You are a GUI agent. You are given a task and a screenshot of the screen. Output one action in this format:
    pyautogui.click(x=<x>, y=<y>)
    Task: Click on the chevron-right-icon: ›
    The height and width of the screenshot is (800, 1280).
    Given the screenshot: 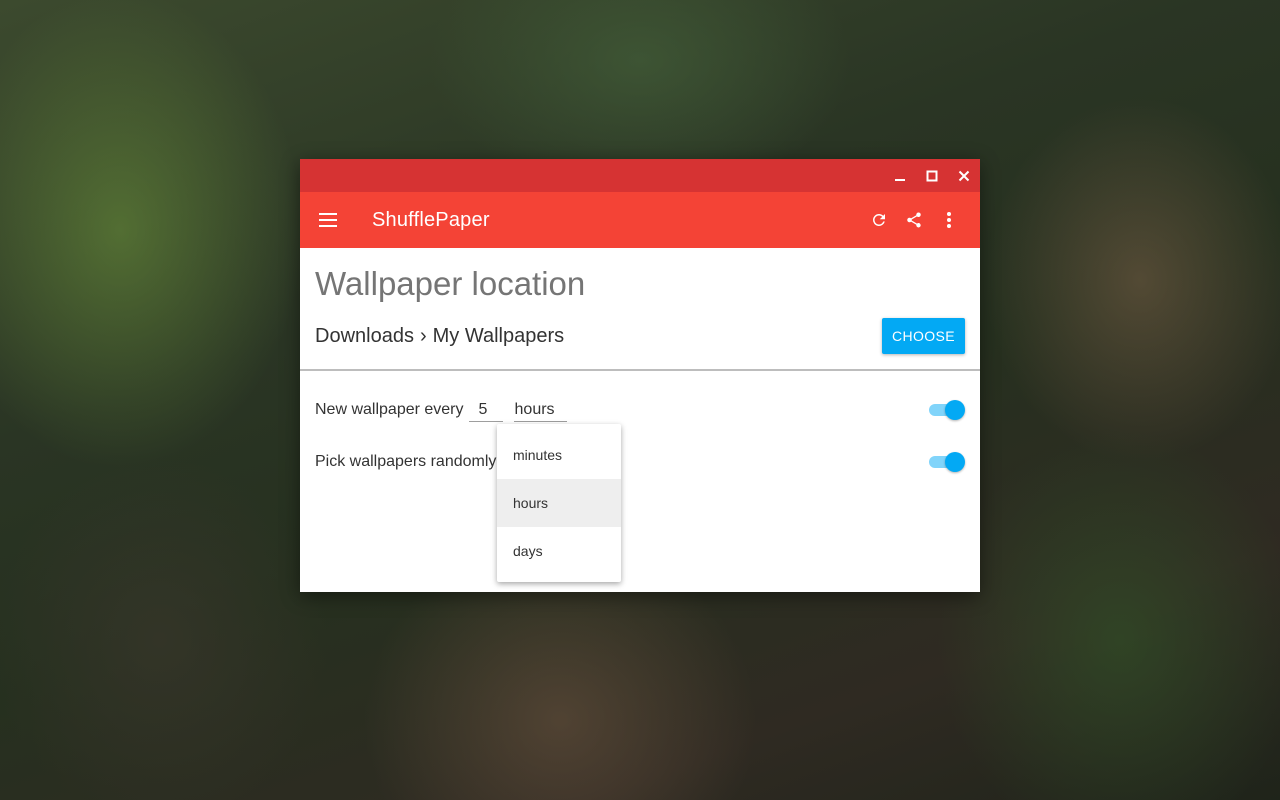 What is the action you would take?
    pyautogui.click(x=423, y=336)
    